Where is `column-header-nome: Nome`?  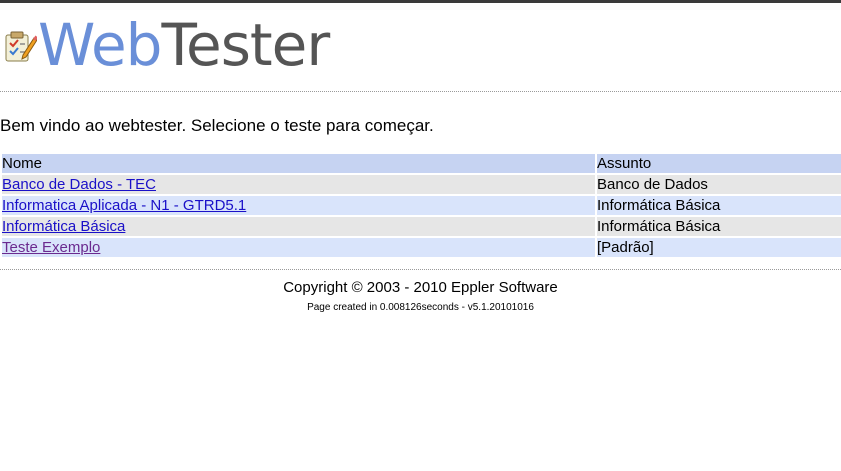
column-header-nome: Nome is located at coordinates (298, 163).